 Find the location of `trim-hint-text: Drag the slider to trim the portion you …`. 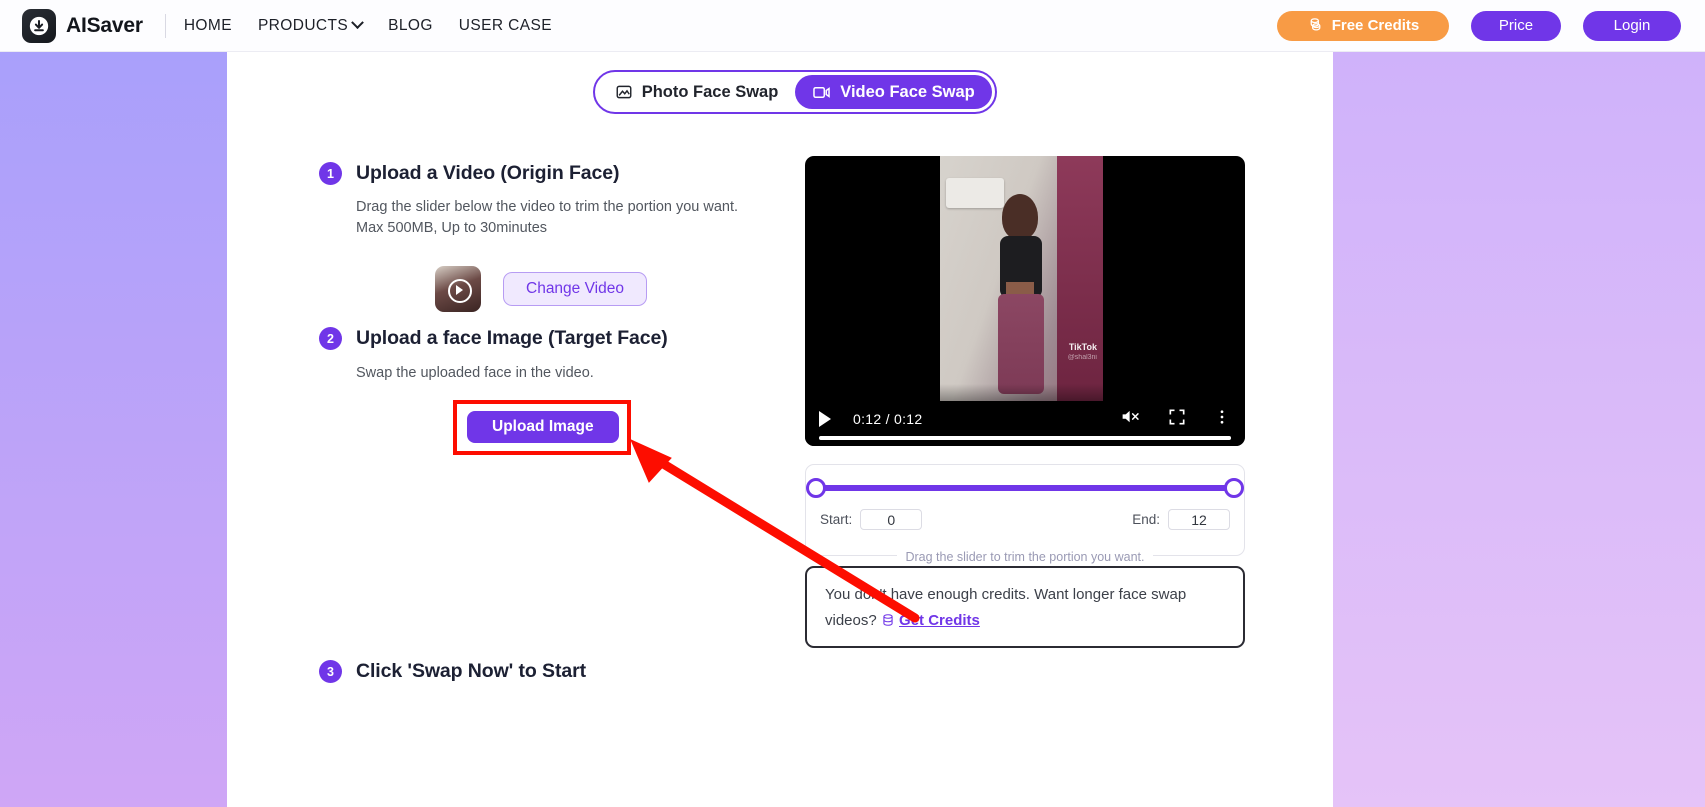

trim-hint-text: Drag the slider to trim the portion you … is located at coordinates (1025, 557).